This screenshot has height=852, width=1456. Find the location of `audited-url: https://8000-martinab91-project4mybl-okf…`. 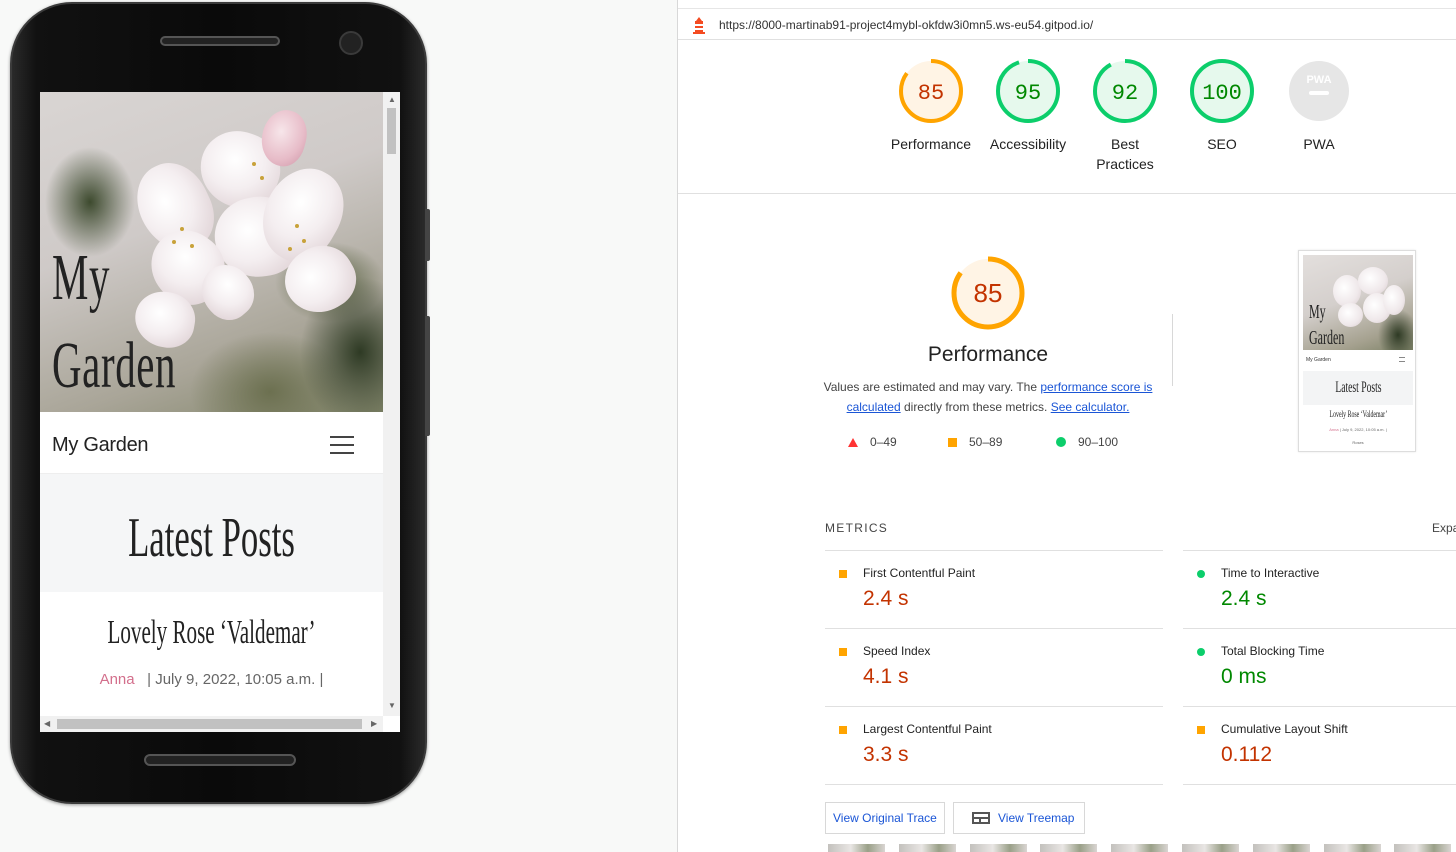

audited-url: https://8000-martinab91-project4mybl-okf… is located at coordinates (906, 25).